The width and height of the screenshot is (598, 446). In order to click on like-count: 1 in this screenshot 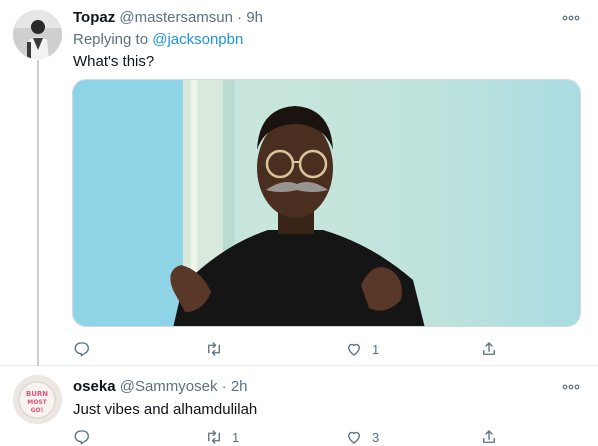, I will do `click(376, 349)`.